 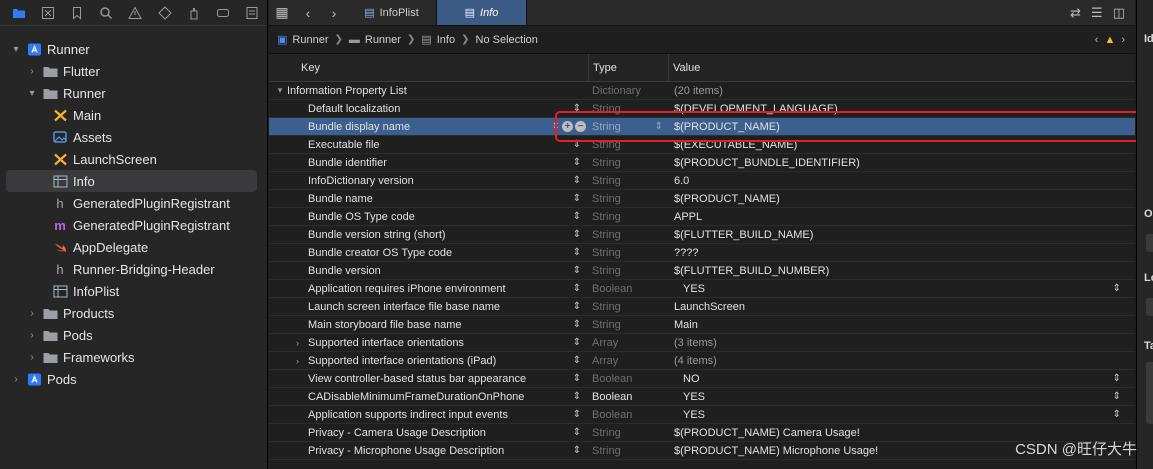 I want to click on row-value: ????, so click(x=902, y=253).